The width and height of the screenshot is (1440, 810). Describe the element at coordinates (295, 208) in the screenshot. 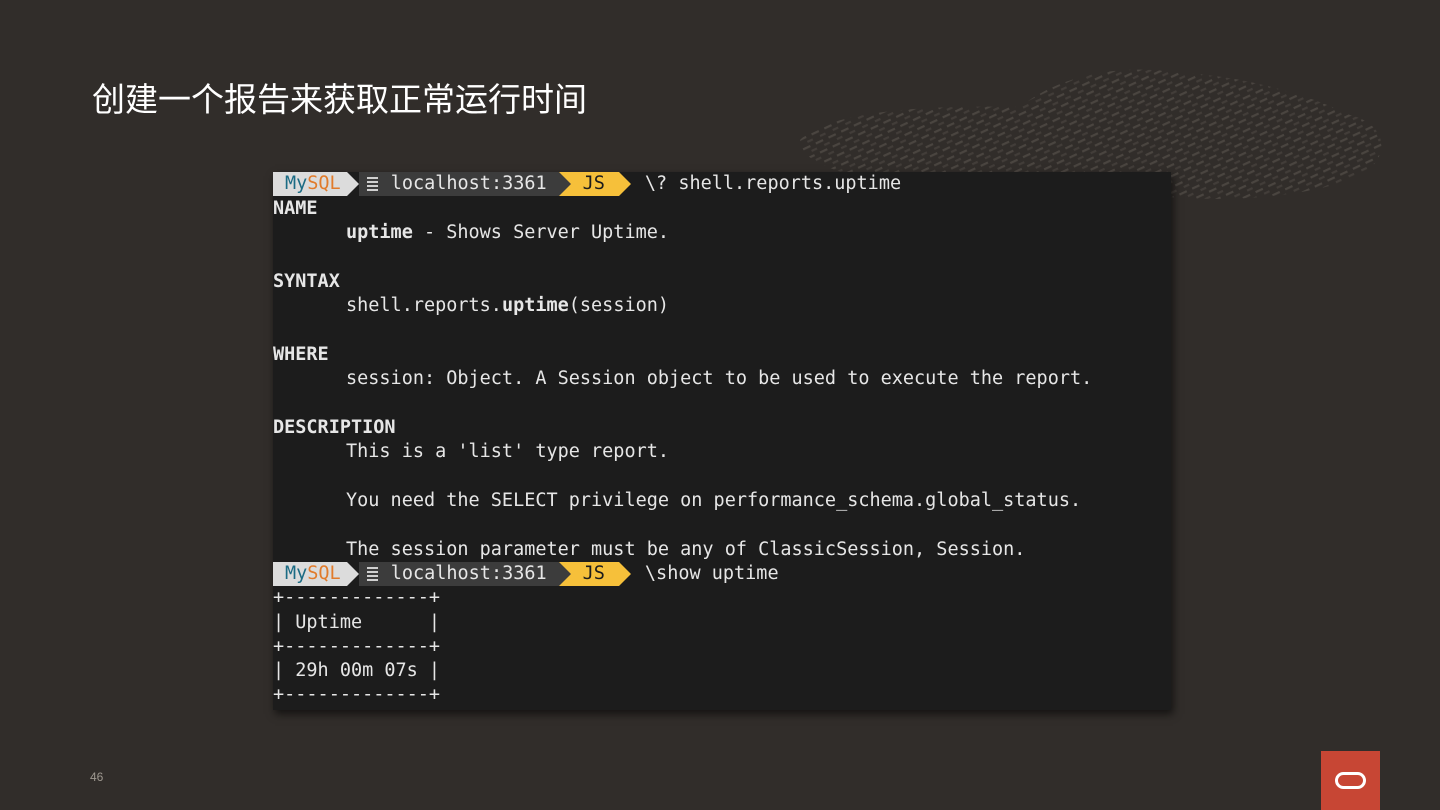

I see `help-name-heading: NAME` at that location.